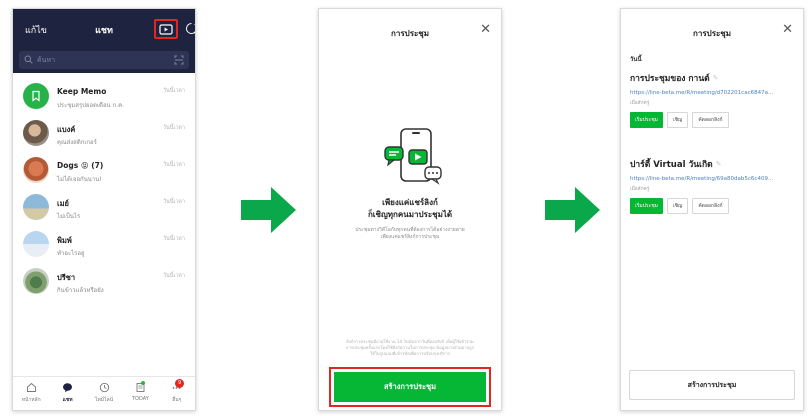  What do you see at coordinates (66, 277) in the screenshot?
I see `chat-name: ปรีชา` at bounding box center [66, 277].